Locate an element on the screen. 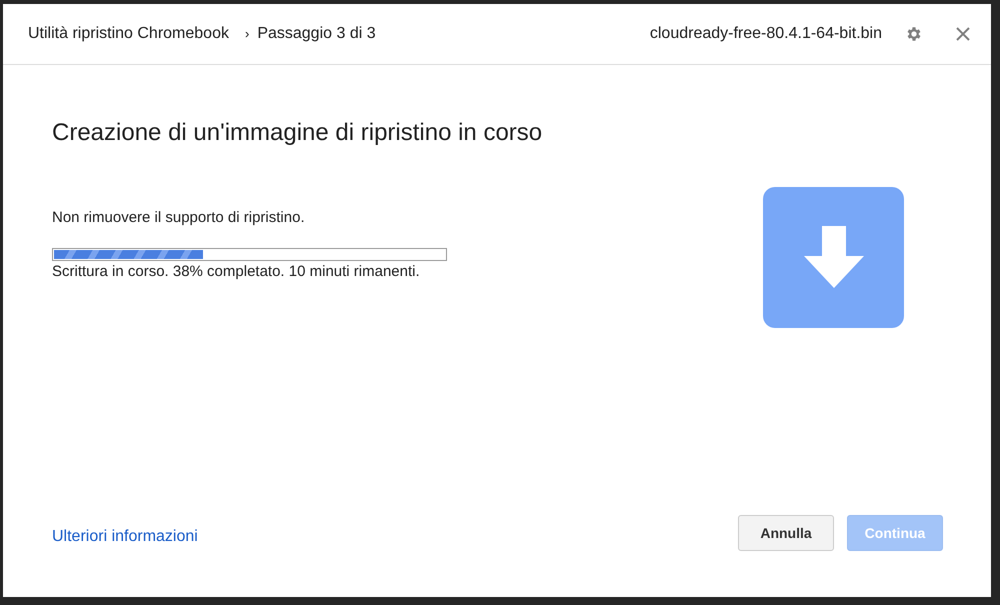 The image size is (1000, 605). app-title: Utilità ripristino Chromebook is located at coordinates (128, 34).